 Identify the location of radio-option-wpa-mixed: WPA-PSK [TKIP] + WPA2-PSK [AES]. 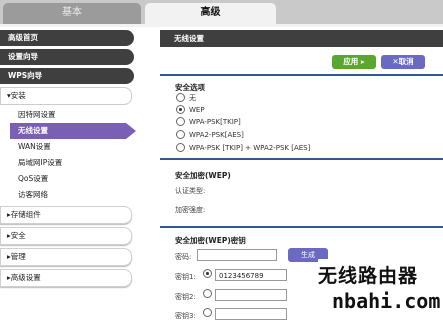
(243, 148).